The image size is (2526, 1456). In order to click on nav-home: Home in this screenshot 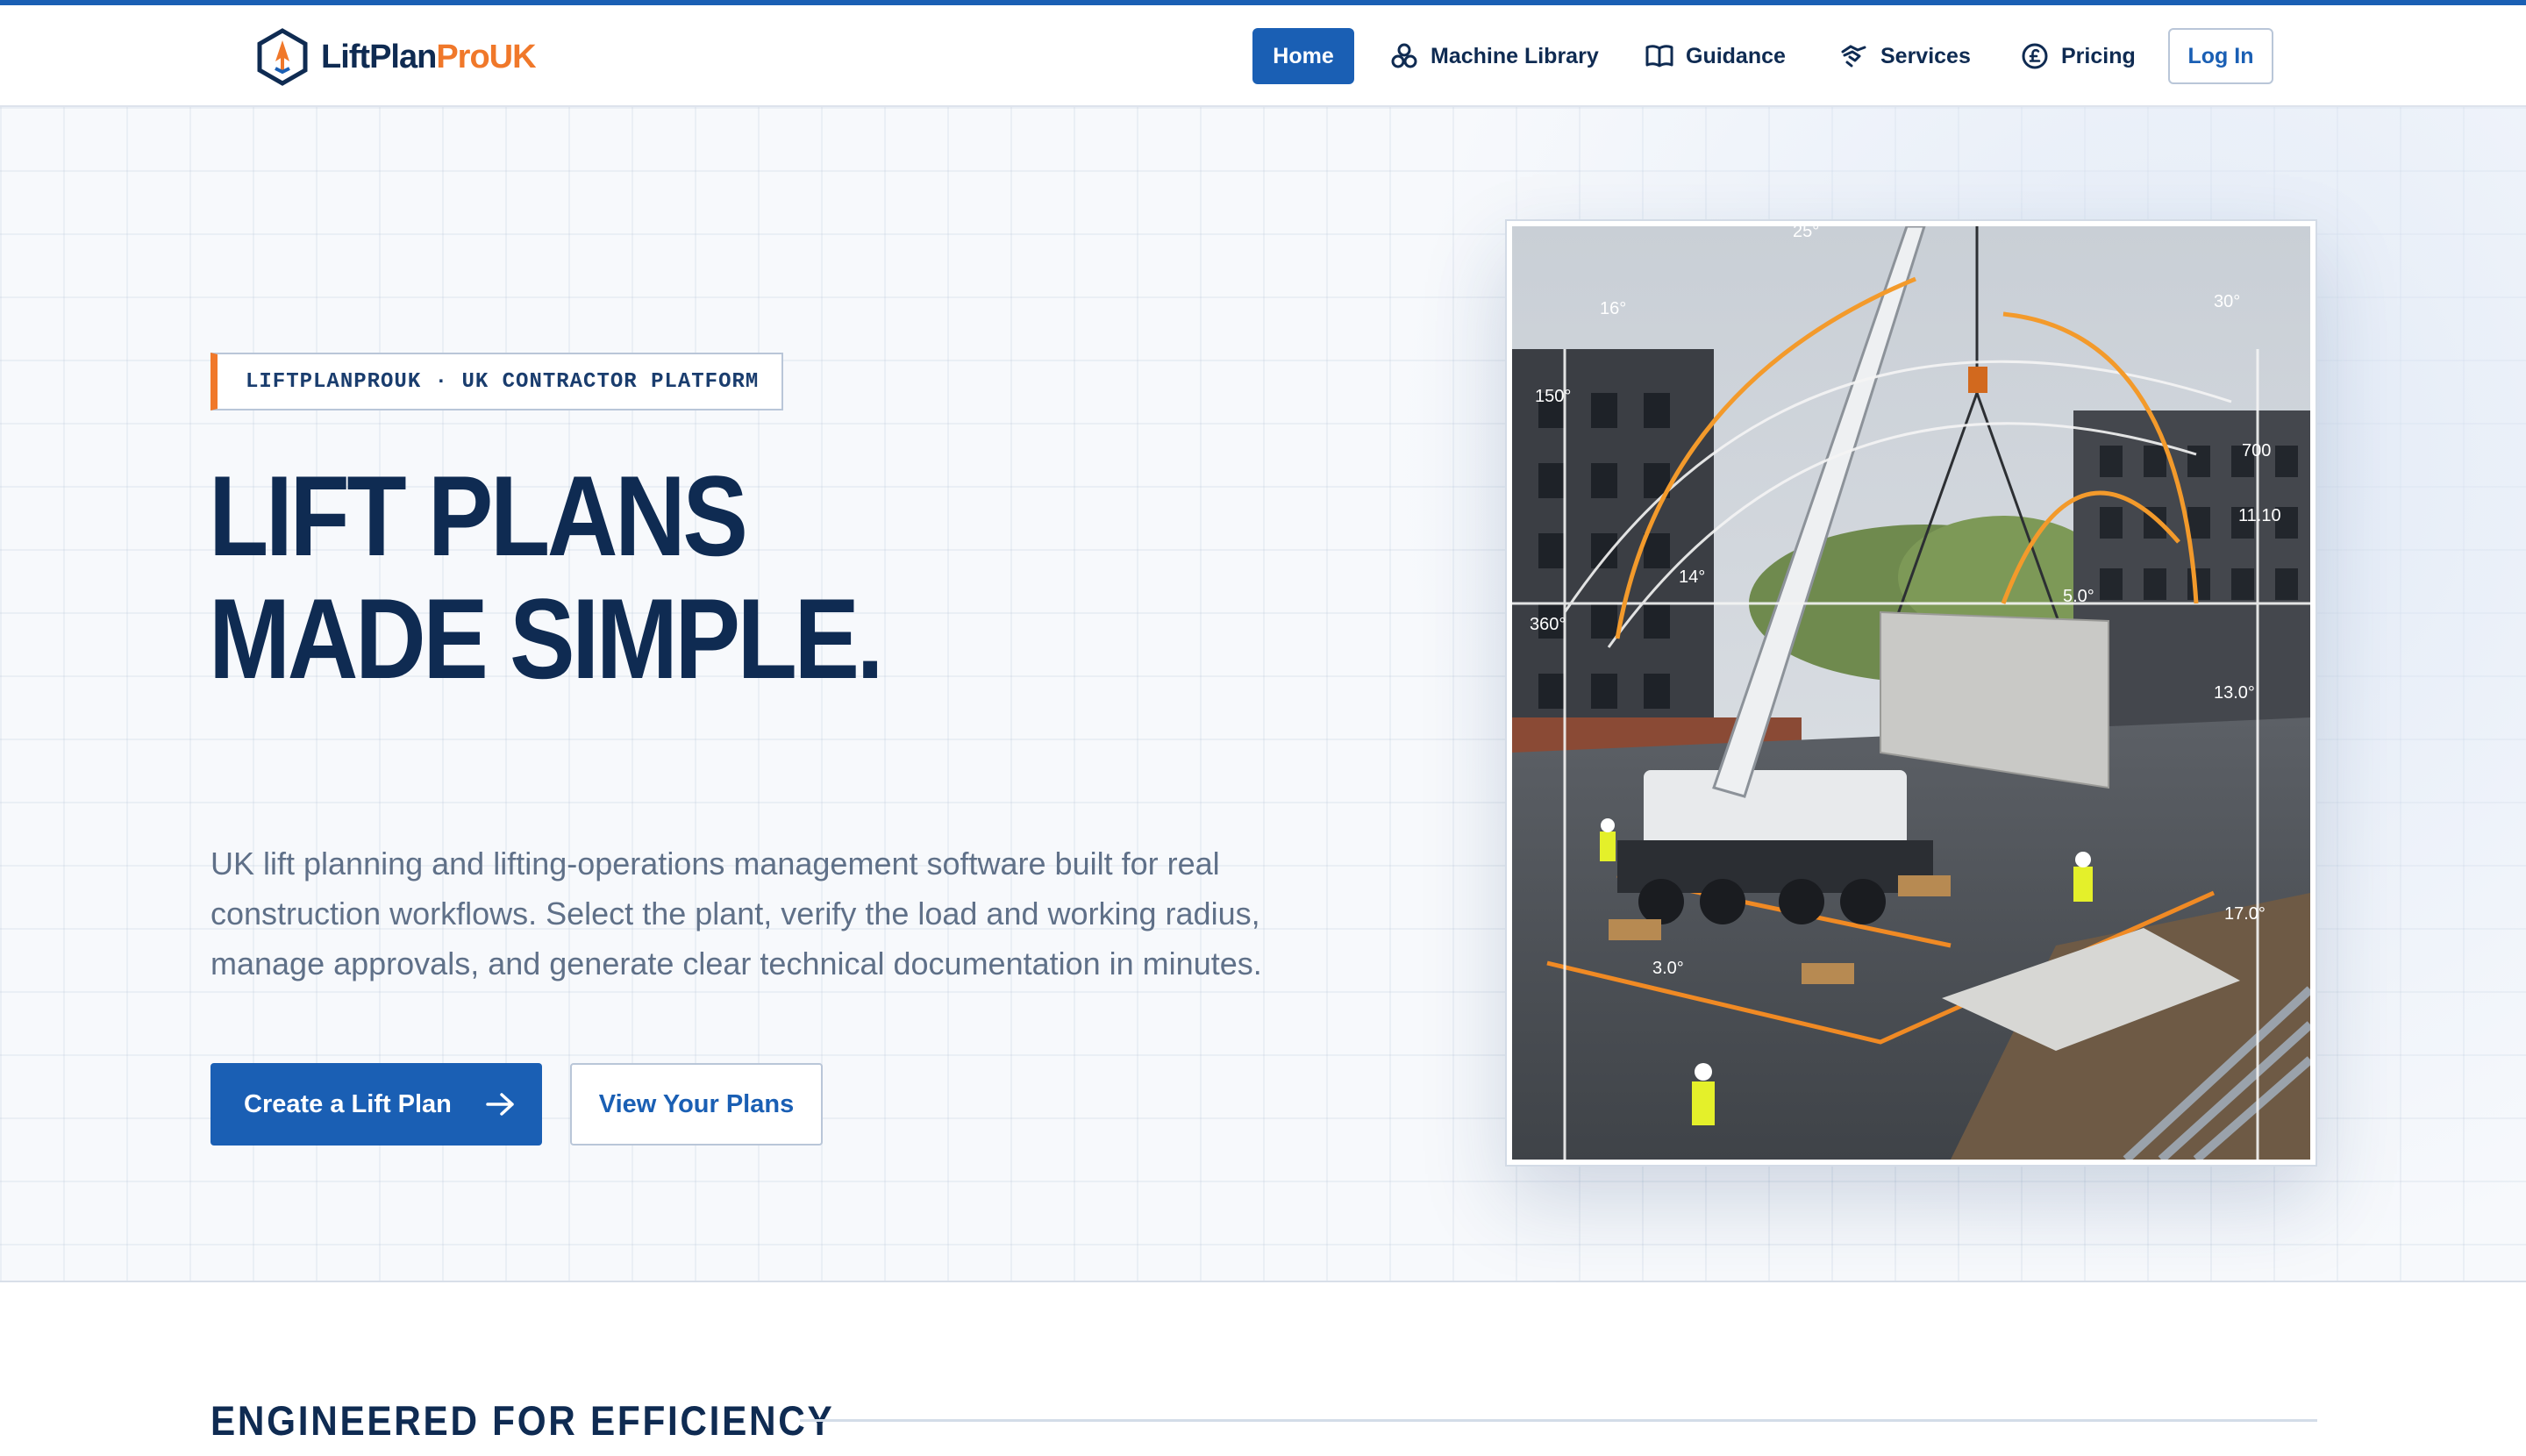, I will do `click(1303, 56)`.